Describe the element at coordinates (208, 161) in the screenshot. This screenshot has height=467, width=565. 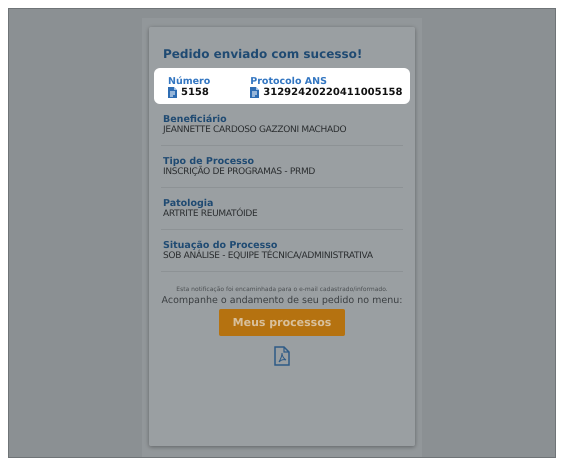
I see `section-label: Tipo de Processo` at that location.